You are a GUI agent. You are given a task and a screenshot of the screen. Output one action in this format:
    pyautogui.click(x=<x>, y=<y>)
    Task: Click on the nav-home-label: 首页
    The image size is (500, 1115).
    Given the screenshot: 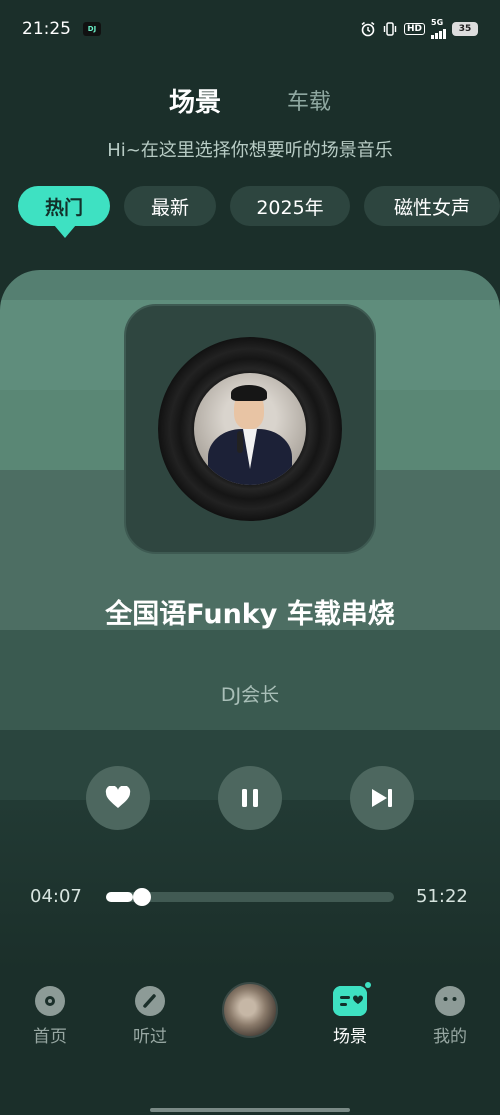 What is the action you would take?
    pyautogui.click(x=50, y=1037)
    